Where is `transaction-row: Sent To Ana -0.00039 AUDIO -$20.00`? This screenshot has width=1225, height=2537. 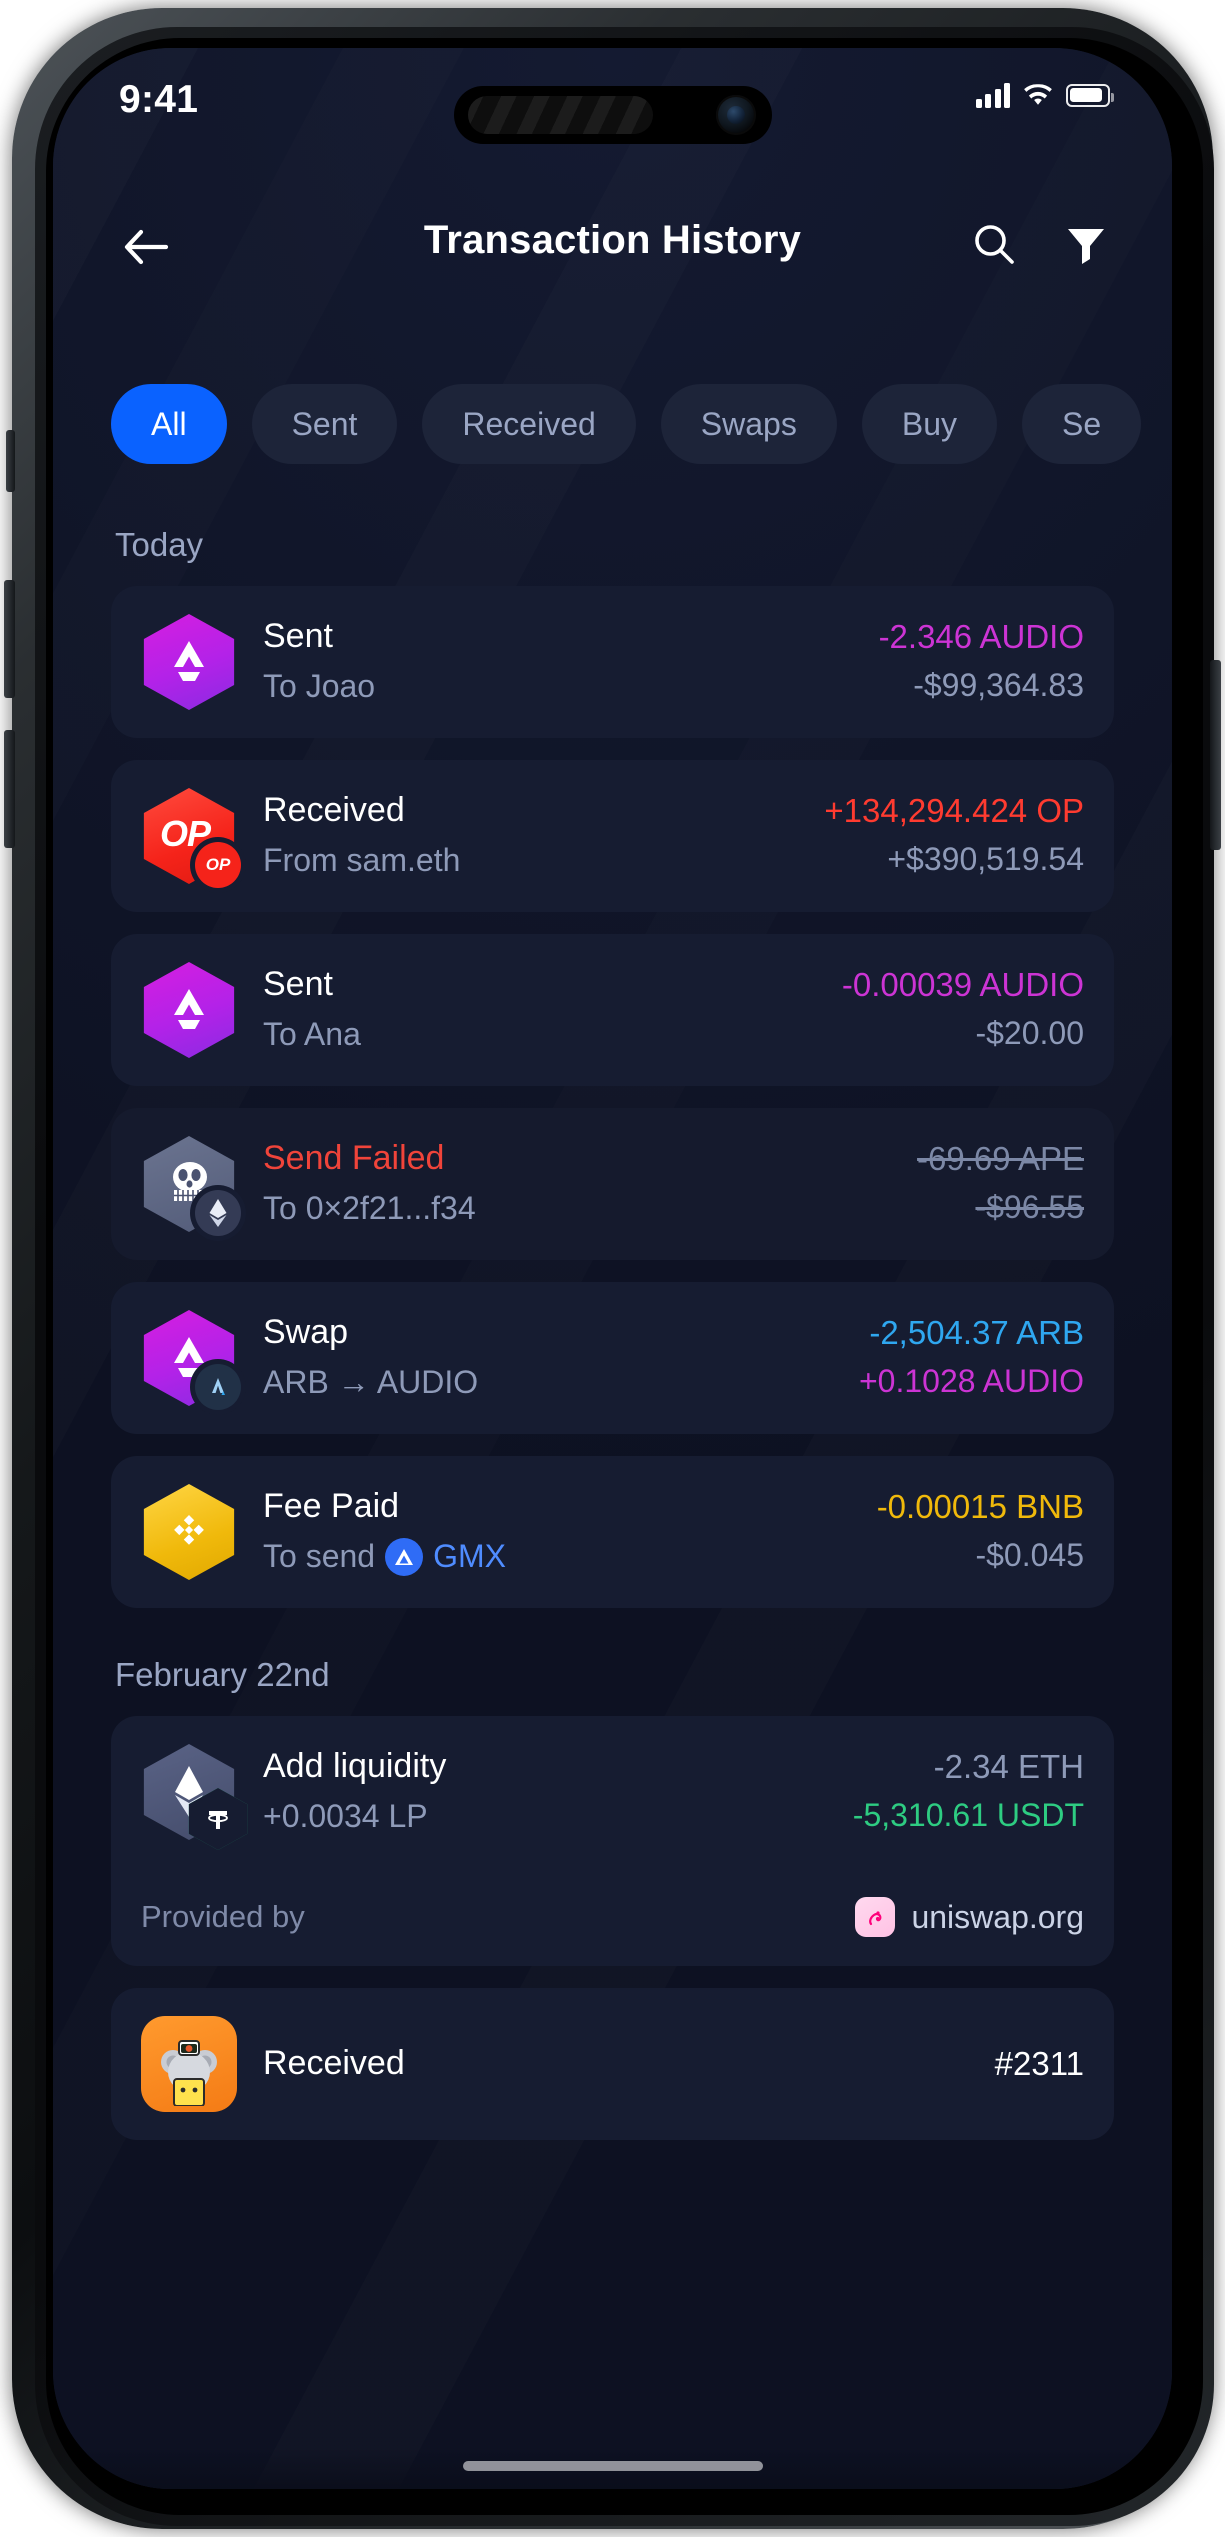
transaction-row: Sent To Ana -0.00039 AUDIO -$20.00 is located at coordinates (612, 1010).